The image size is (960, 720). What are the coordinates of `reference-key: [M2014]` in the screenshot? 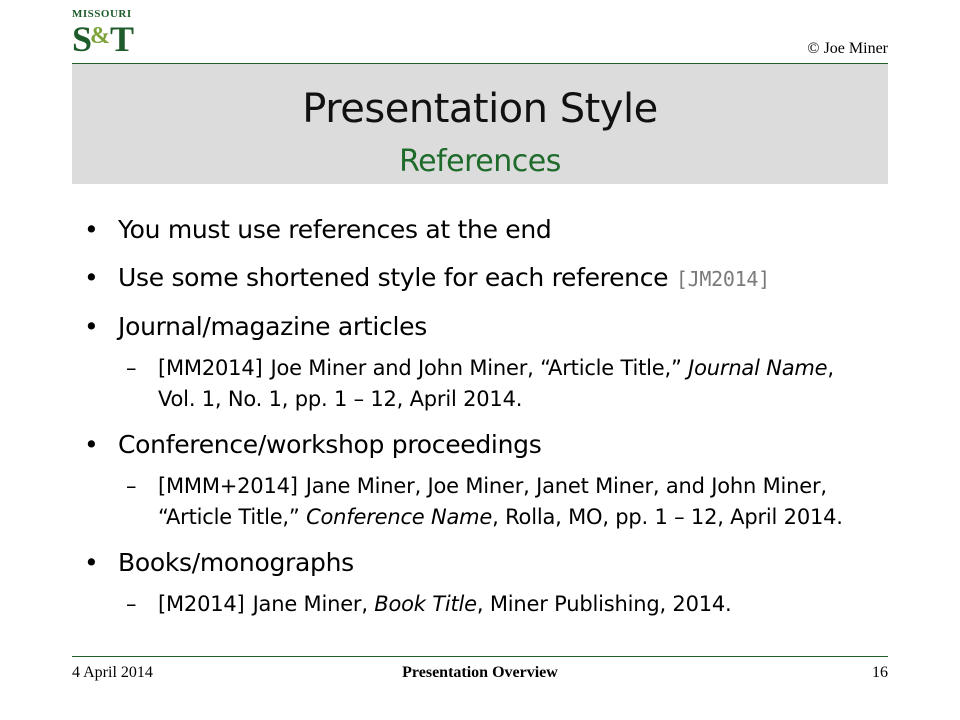 It's located at (201, 604).